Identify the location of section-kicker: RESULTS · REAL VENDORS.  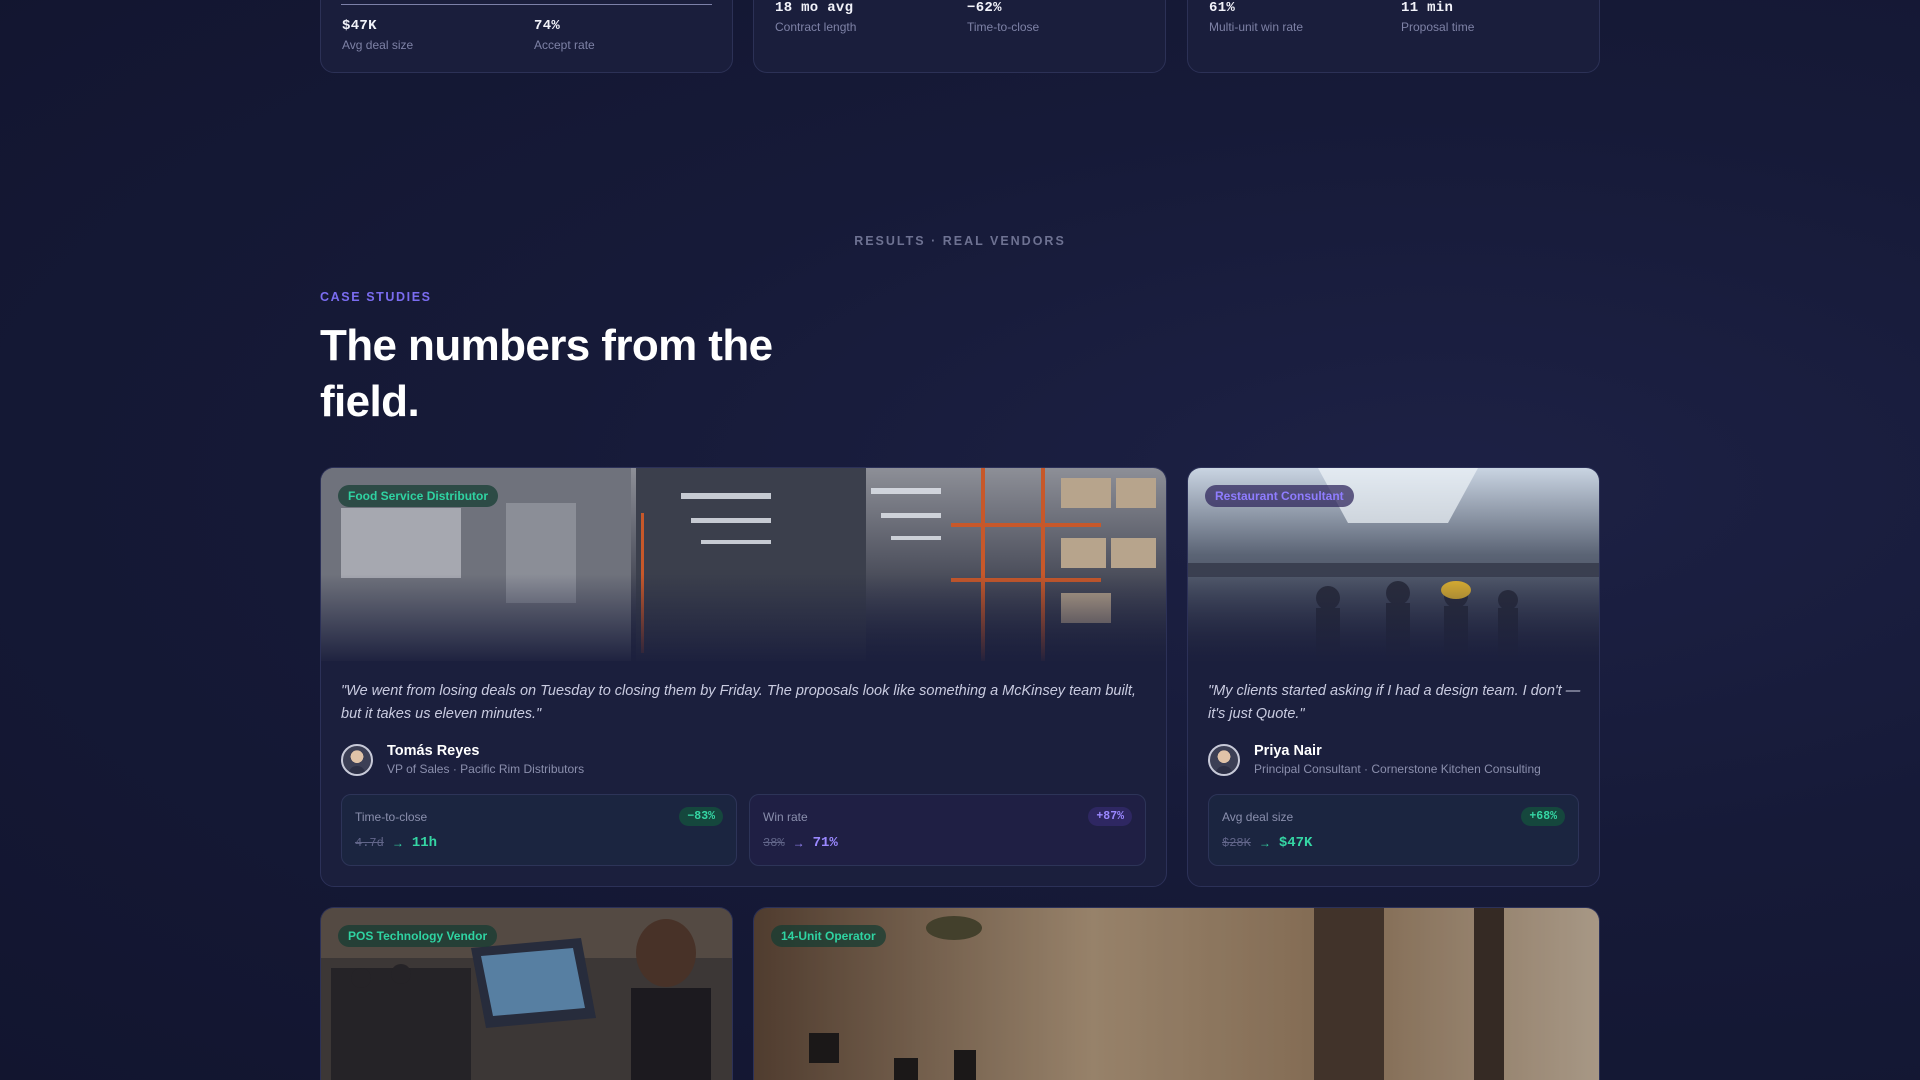
(960, 241).